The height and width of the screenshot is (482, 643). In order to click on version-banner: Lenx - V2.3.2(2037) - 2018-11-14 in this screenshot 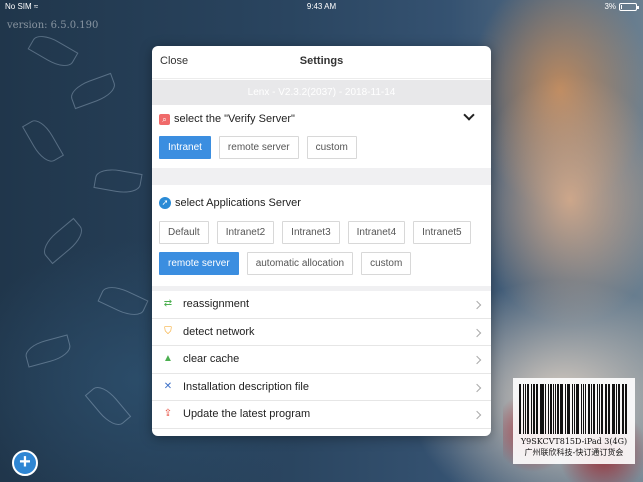, I will do `click(321, 92)`.